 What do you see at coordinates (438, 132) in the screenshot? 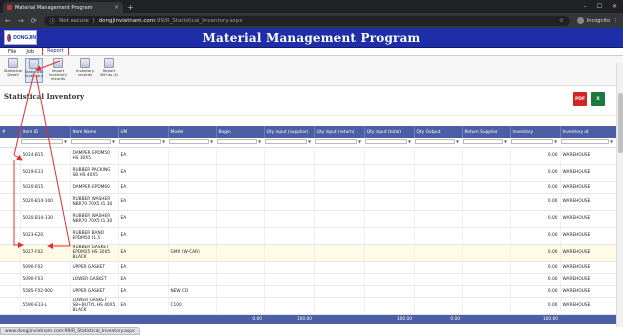
I see `column-header: Qty Output` at bounding box center [438, 132].